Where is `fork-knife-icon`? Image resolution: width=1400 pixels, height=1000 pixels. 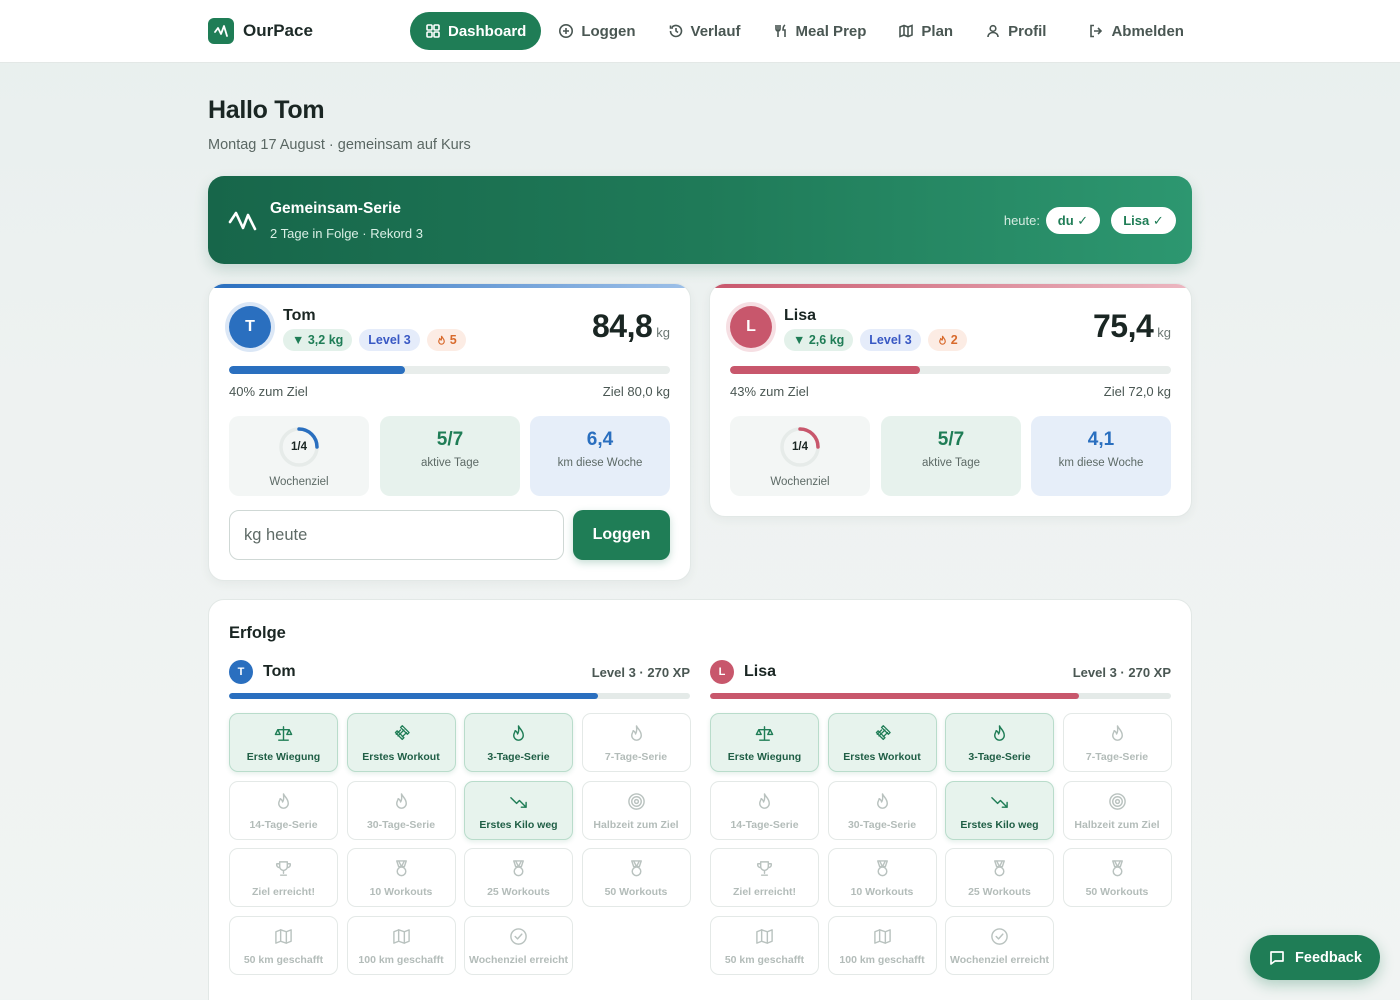
fork-knife-icon is located at coordinates (780, 30).